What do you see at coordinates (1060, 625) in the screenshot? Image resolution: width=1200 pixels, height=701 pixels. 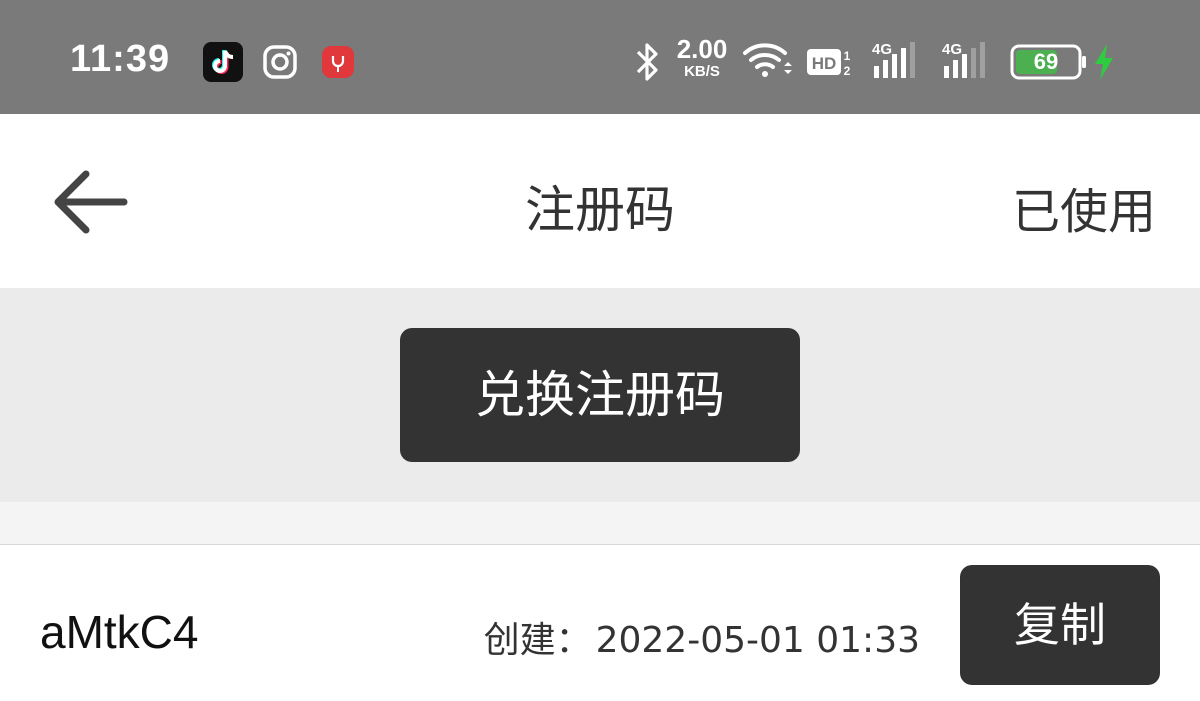 I see `copy-button: 复制` at bounding box center [1060, 625].